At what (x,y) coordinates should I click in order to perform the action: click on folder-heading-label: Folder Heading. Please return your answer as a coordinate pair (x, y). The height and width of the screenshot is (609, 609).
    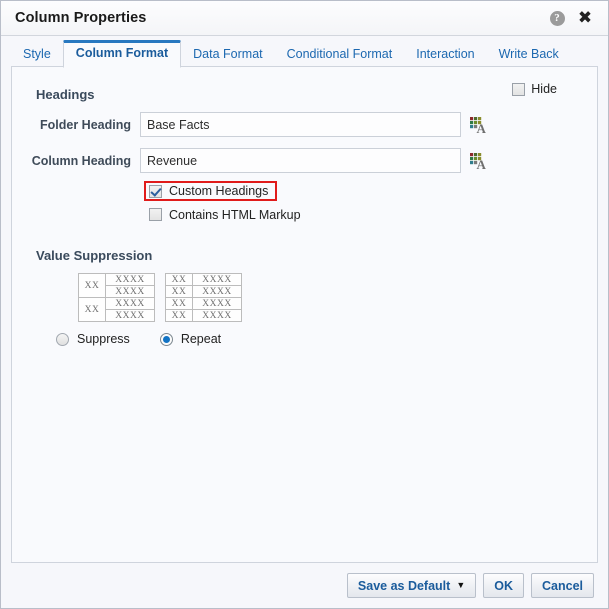
    Looking at the image, I should click on (85, 124).